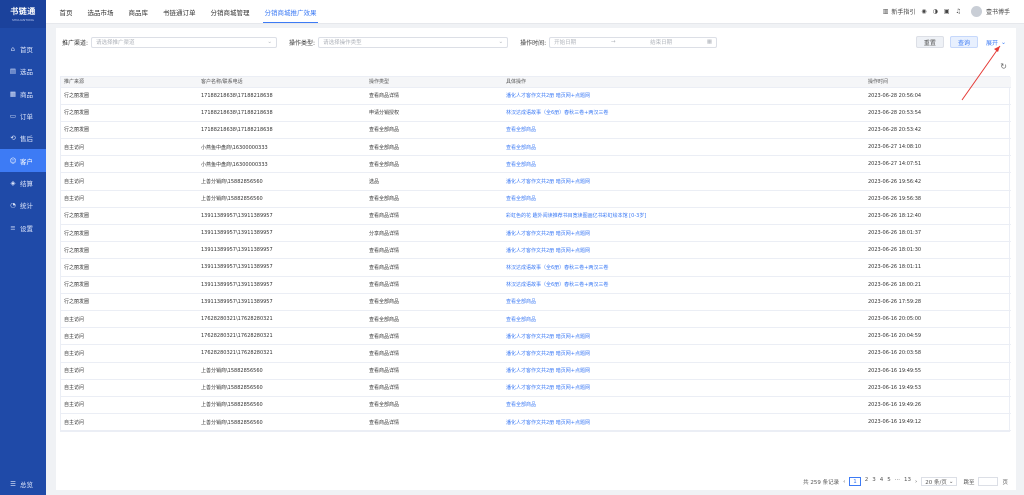  I want to click on column-header: 客户名称/联系电话, so click(282, 82).